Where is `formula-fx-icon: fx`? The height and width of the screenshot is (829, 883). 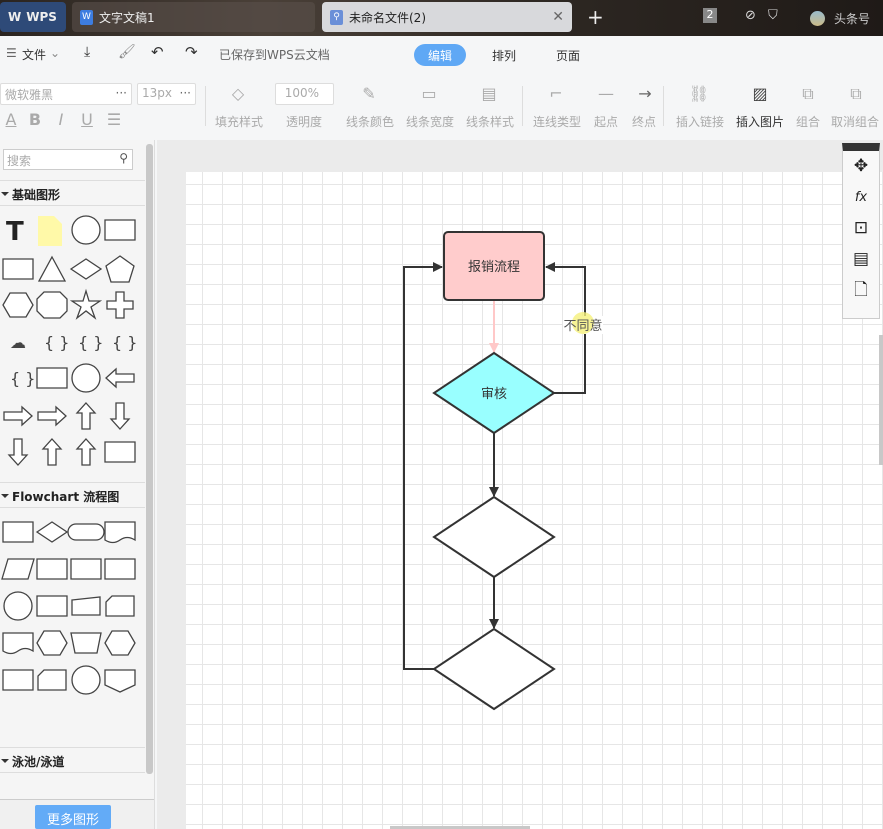 formula-fx-icon: fx is located at coordinates (861, 197).